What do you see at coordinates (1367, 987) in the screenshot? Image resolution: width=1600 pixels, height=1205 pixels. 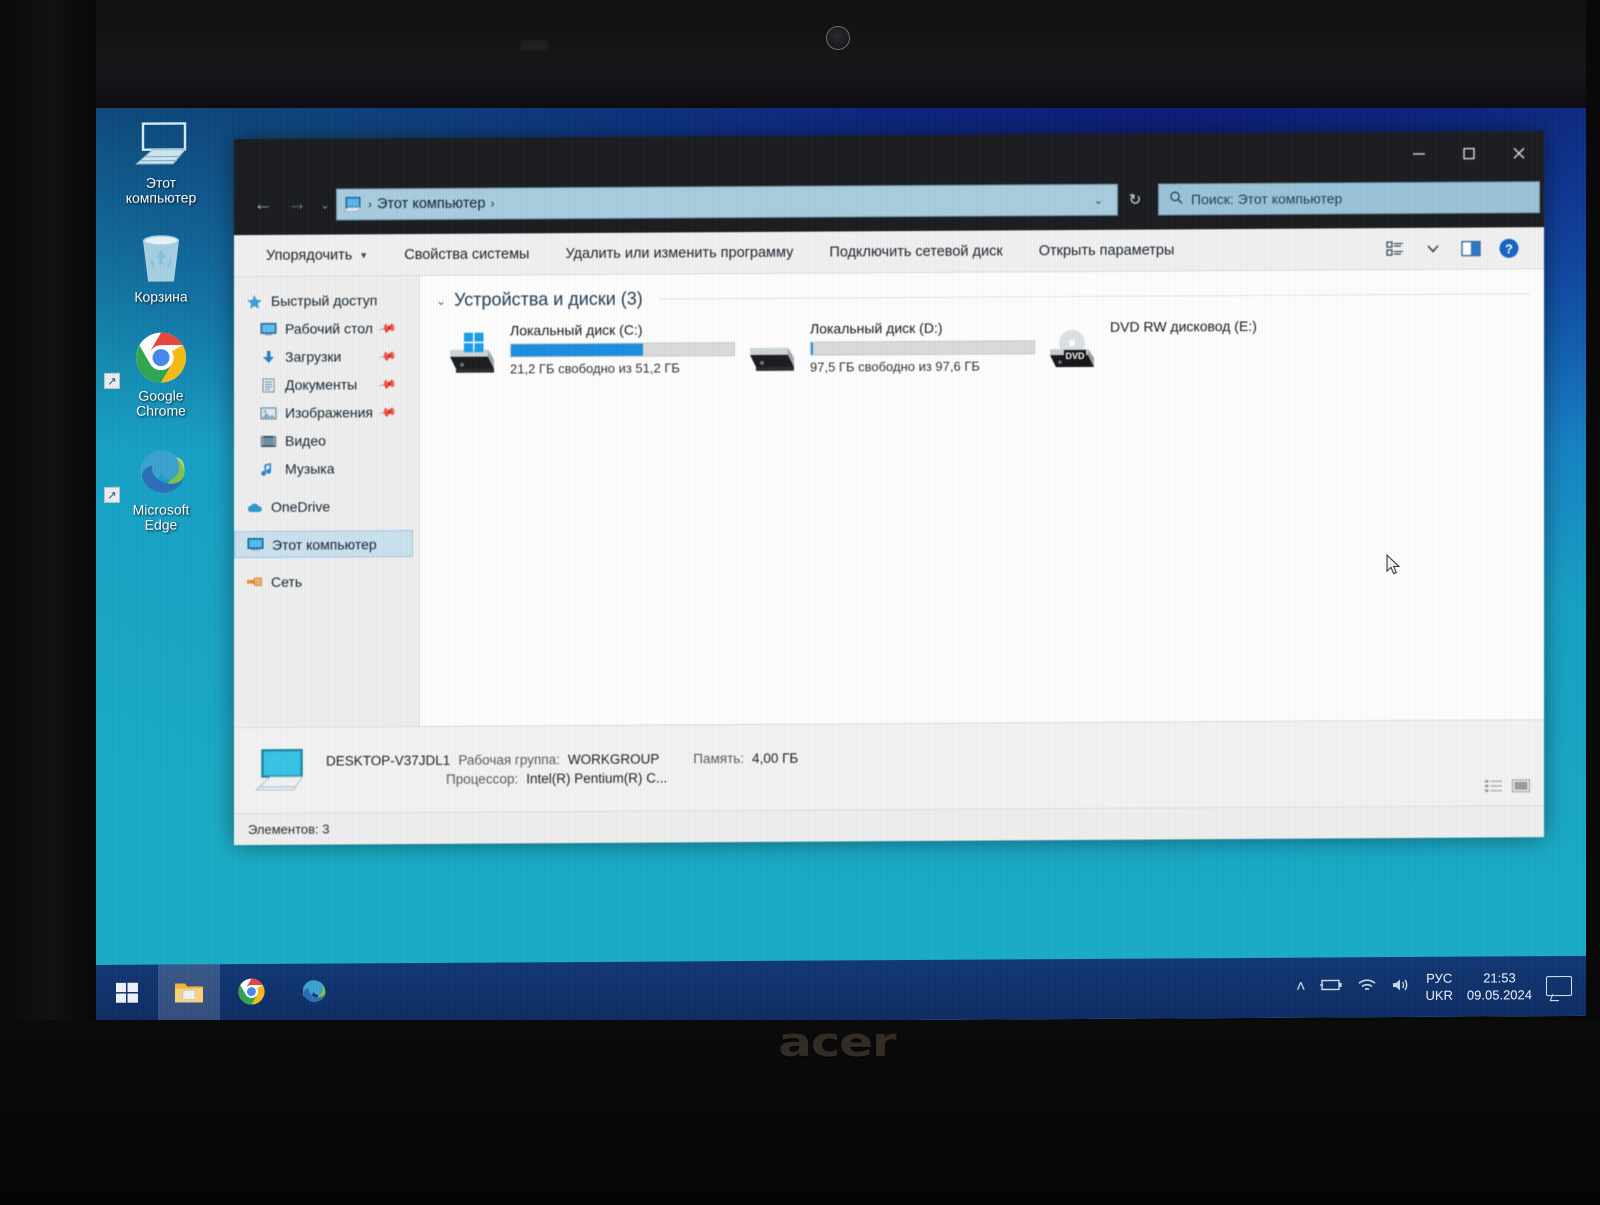 I see `wifi-icon` at bounding box center [1367, 987].